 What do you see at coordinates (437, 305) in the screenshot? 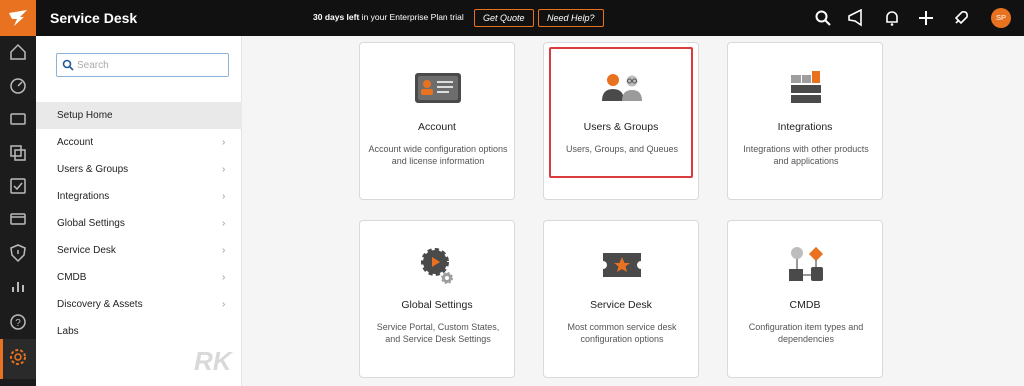
I see `card-title: Global Settings` at bounding box center [437, 305].